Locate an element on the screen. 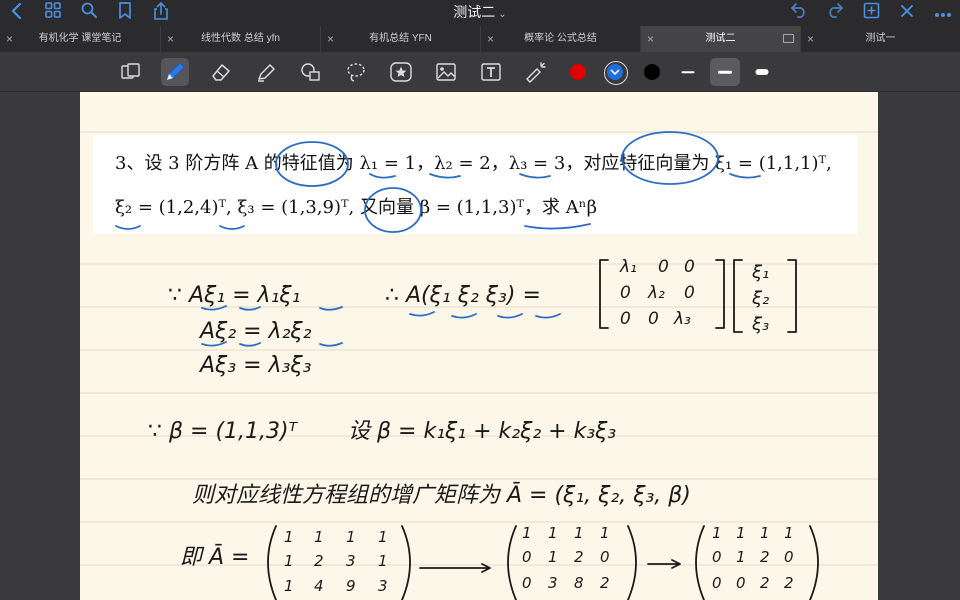  tab-test-two: × 测试二 is located at coordinates (720, 39).